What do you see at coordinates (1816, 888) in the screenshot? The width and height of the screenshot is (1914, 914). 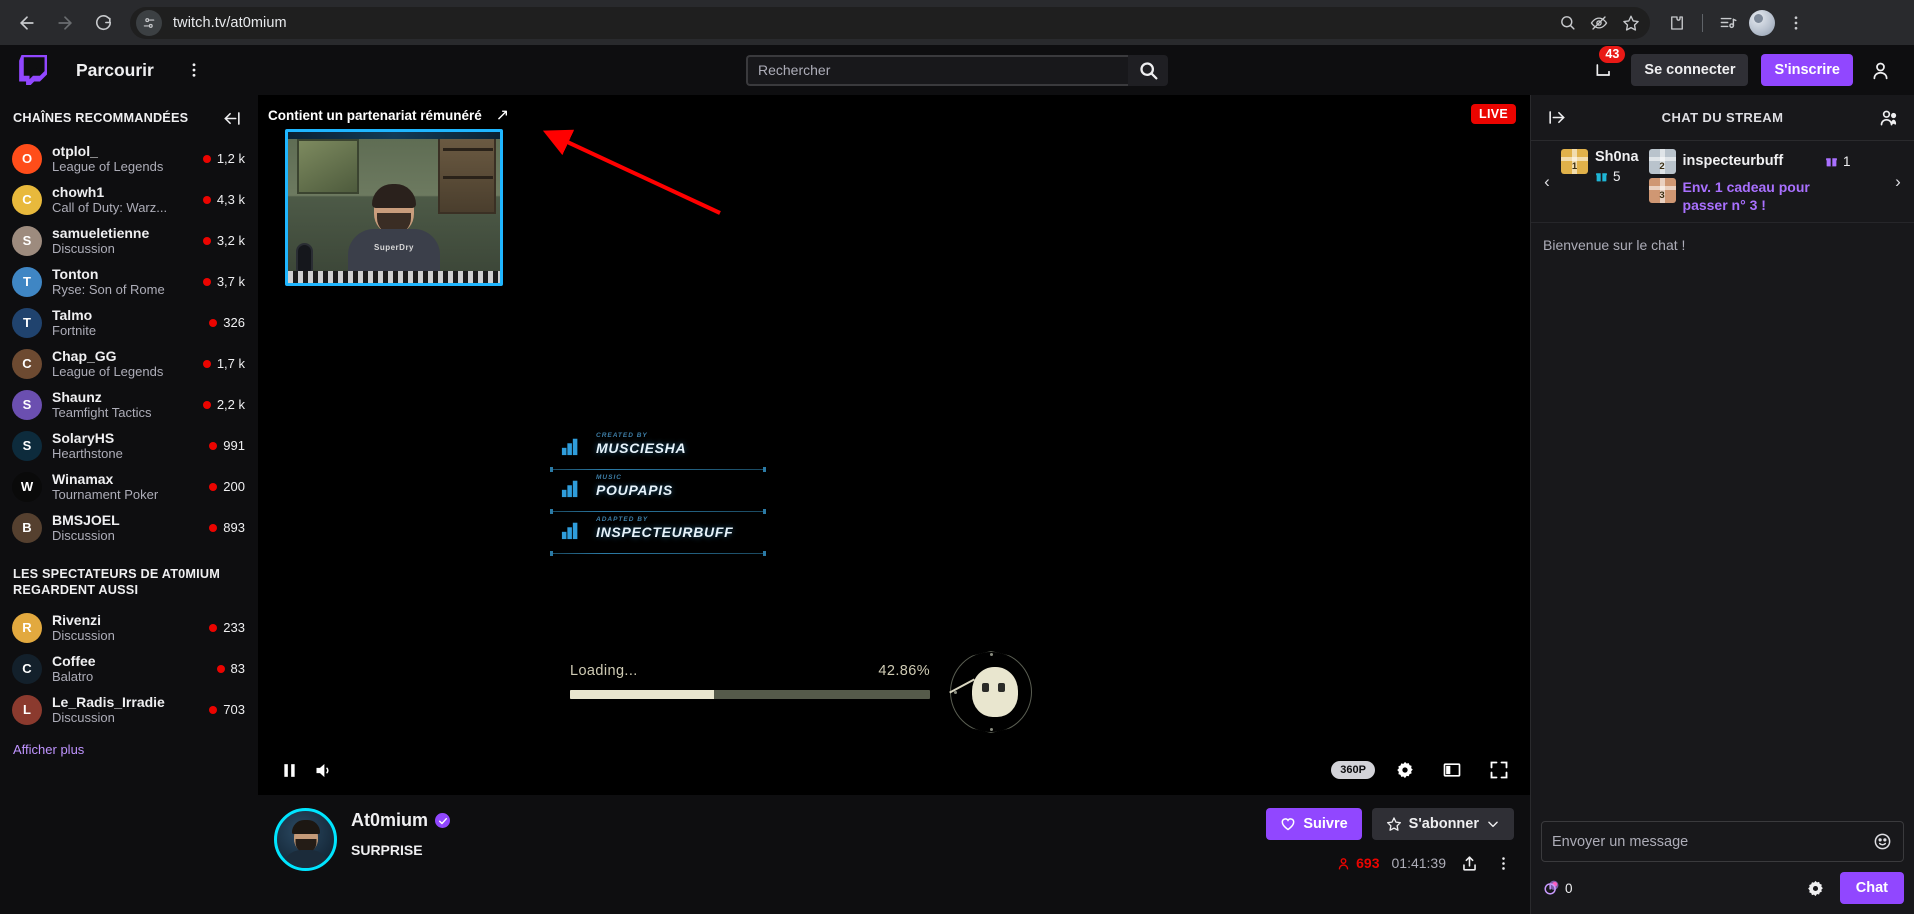 I see `chat-settings-icon` at bounding box center [1816, 888].